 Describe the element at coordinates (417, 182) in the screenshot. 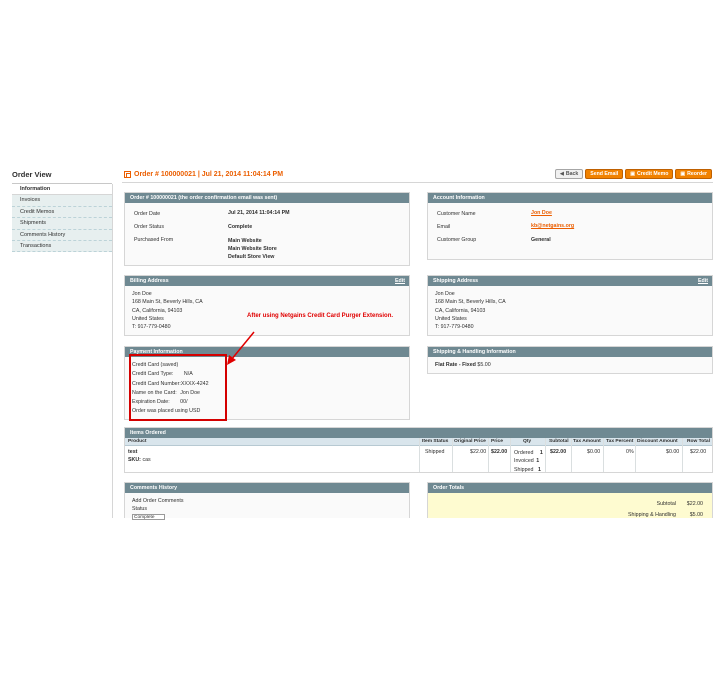

I see `header-divider` at that location.